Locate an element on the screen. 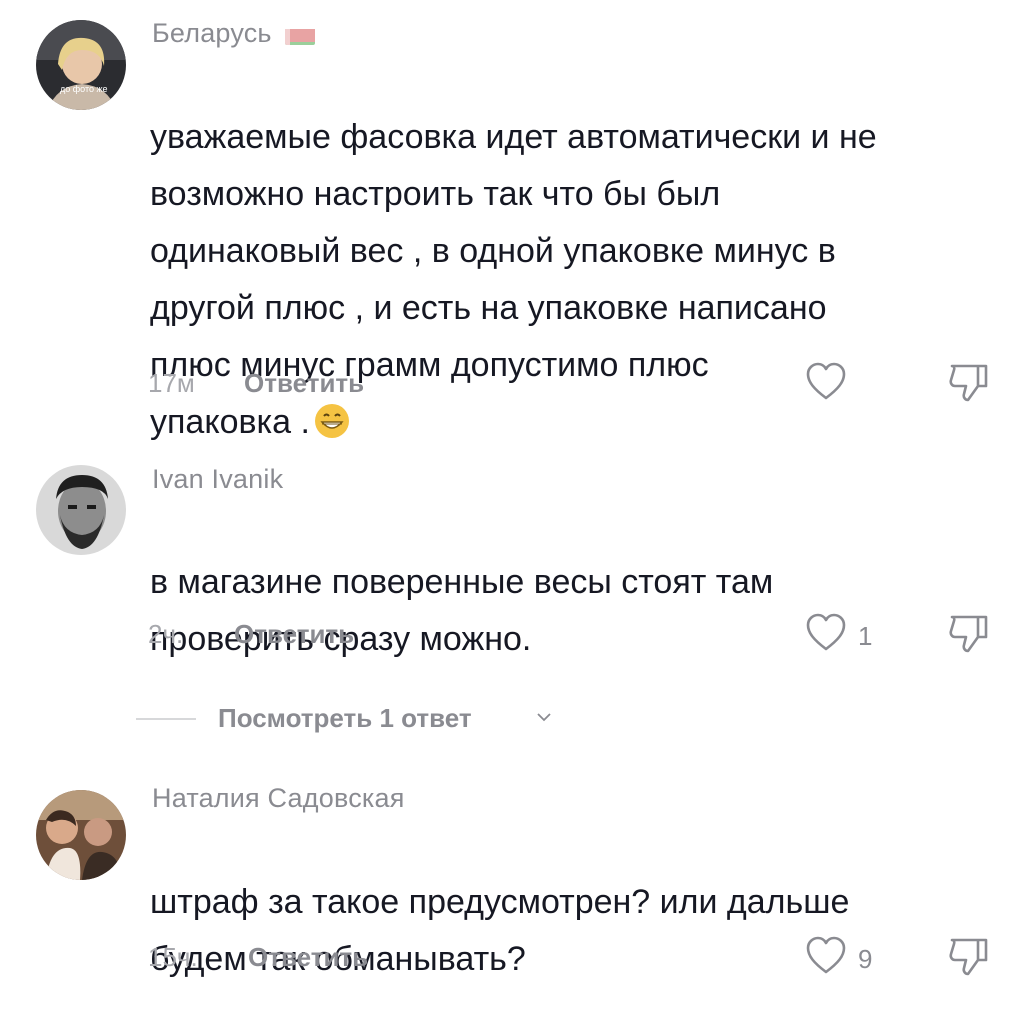 The width and height of the screenshot is (1024, 1021). comment-actions: 2ч. Ответить 1 is located at coordinates (512, 636).